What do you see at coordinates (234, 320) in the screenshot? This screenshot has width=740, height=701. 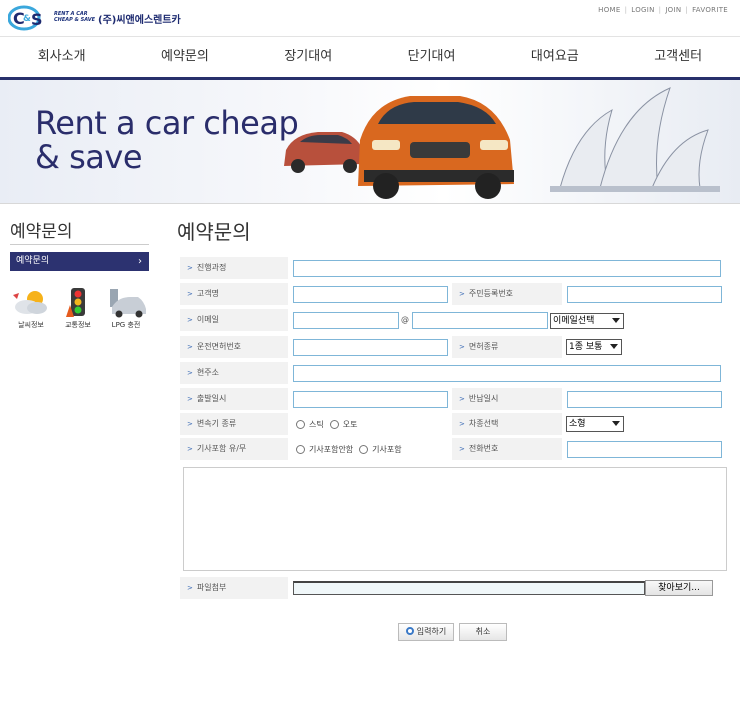 I see `label-email: > 이메일` at bounding box center [234, 320].